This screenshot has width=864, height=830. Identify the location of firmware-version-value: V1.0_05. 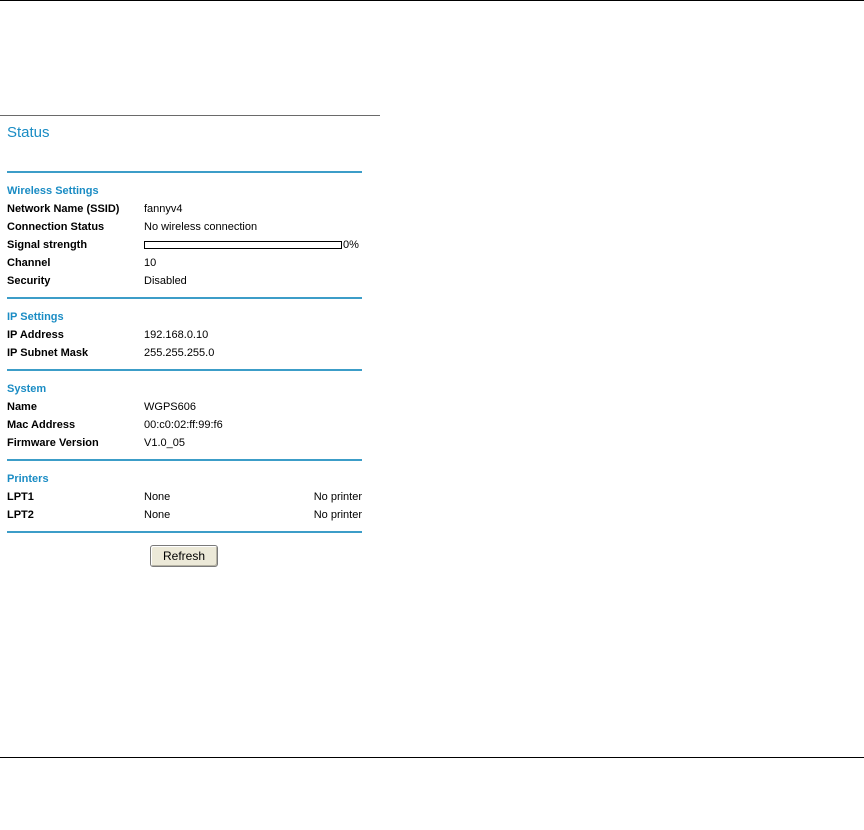
(164, 443).